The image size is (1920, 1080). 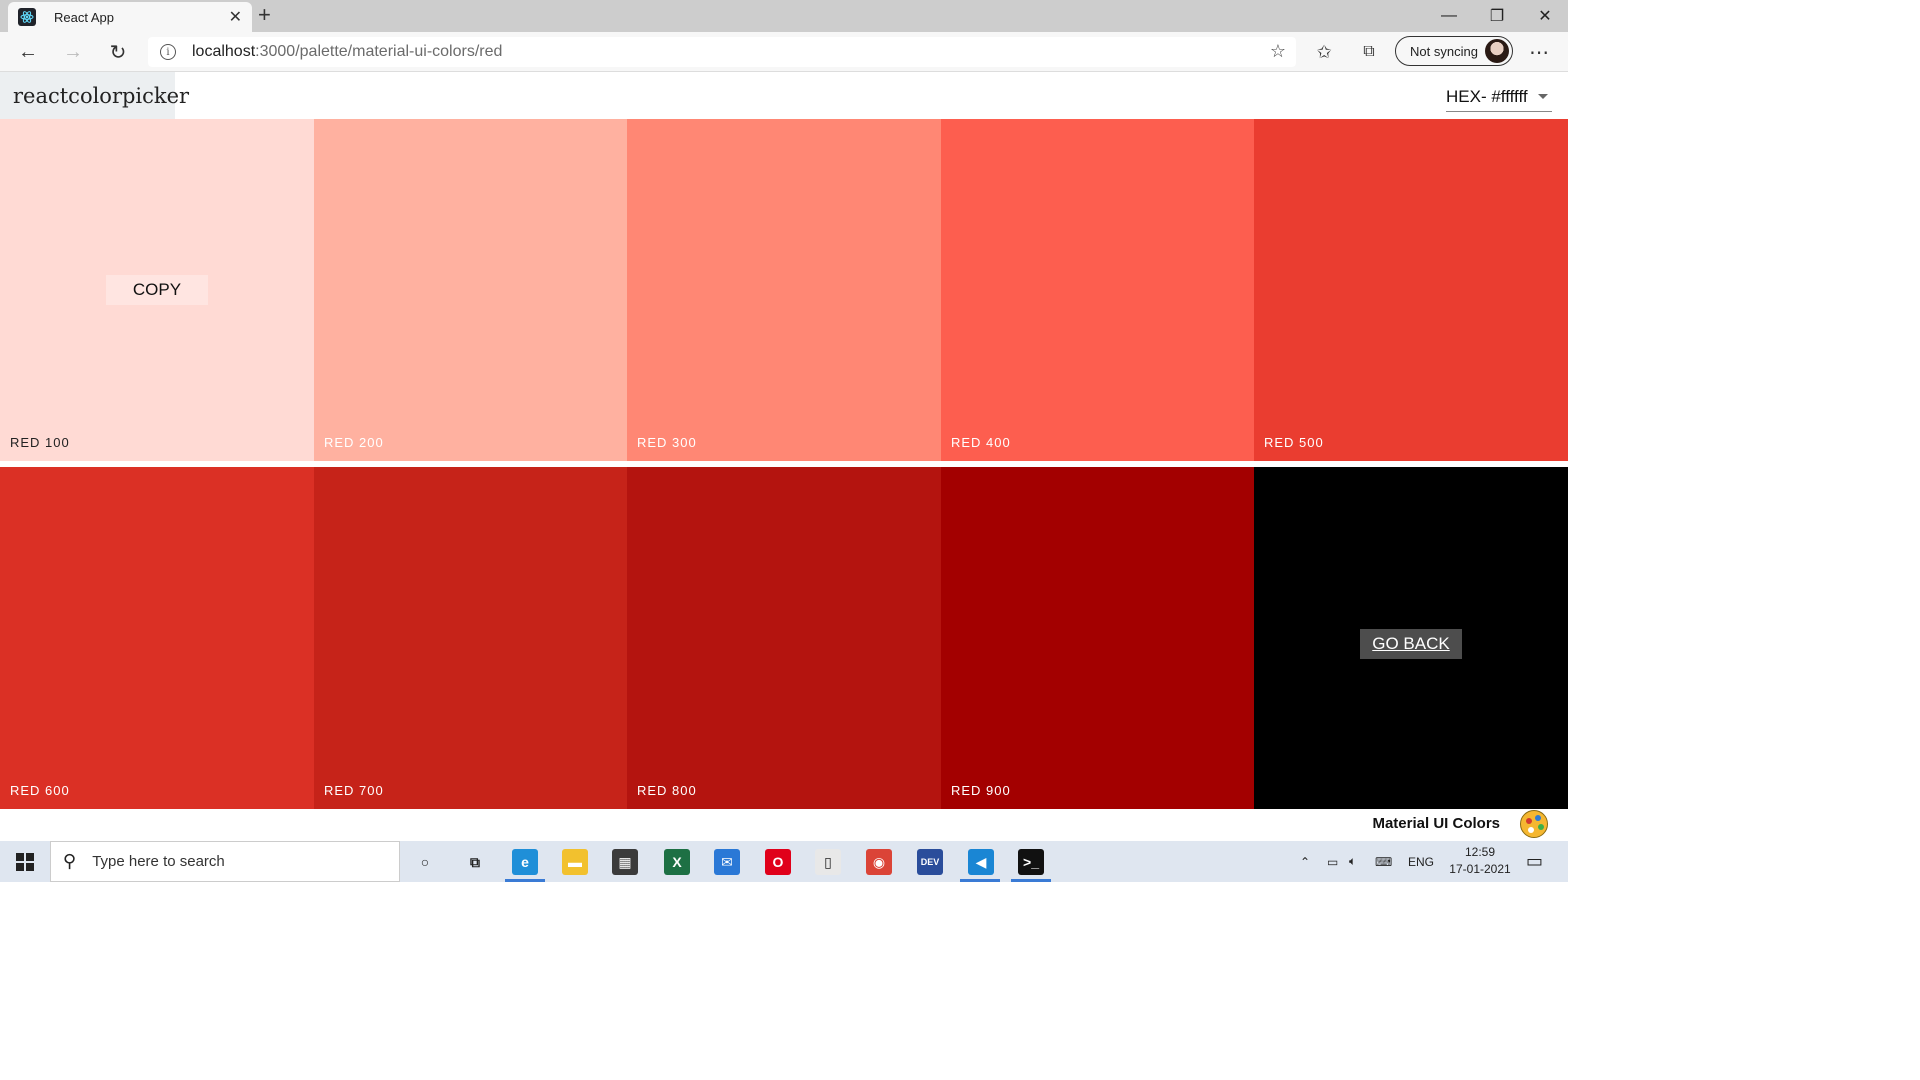 I want to click on avatar, so click(x=1497, y=51).